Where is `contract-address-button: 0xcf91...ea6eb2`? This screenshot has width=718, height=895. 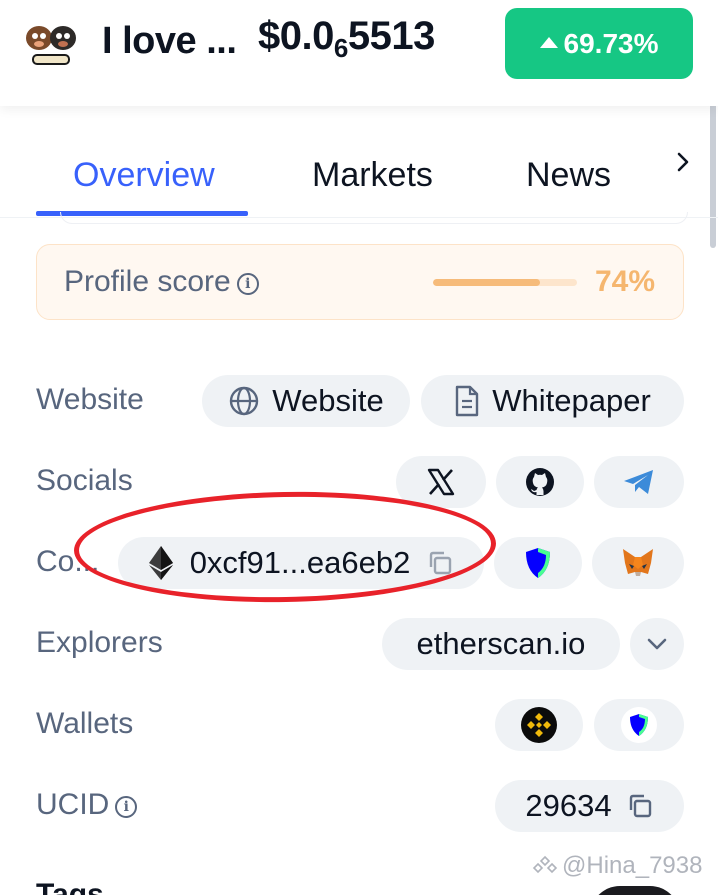 contract-address-button: 0xcf91...ea6eb2 is located at coordinates (301, 563).